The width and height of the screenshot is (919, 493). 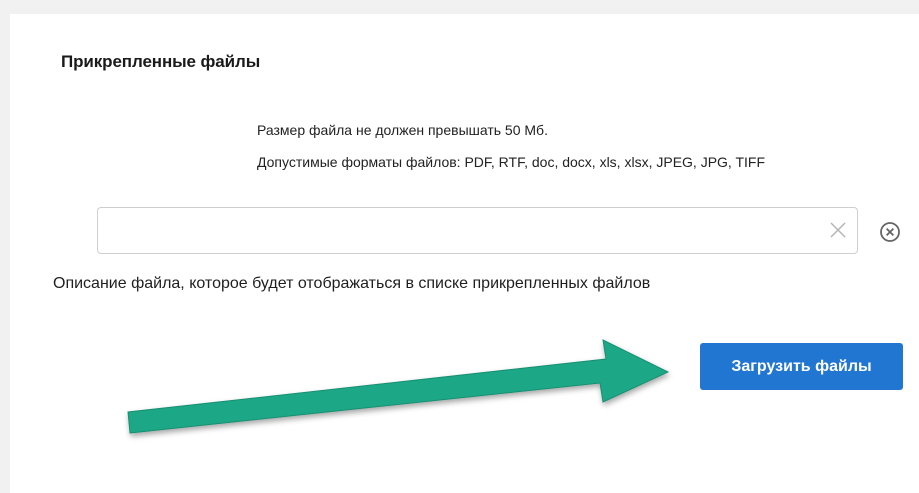 I want to click on section-title: Прикрепленные файлы, so click(x=161, y=61).